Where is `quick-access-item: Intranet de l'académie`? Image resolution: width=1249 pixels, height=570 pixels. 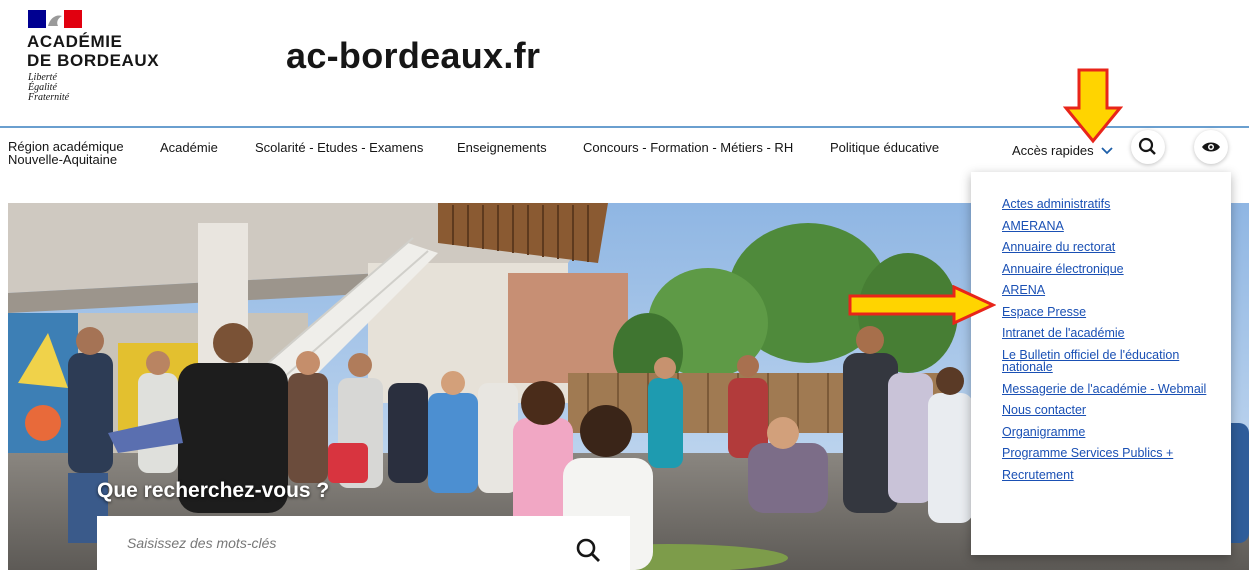 quick-access-item: Intranet de l'académie is located at coordinates (1107, 333).